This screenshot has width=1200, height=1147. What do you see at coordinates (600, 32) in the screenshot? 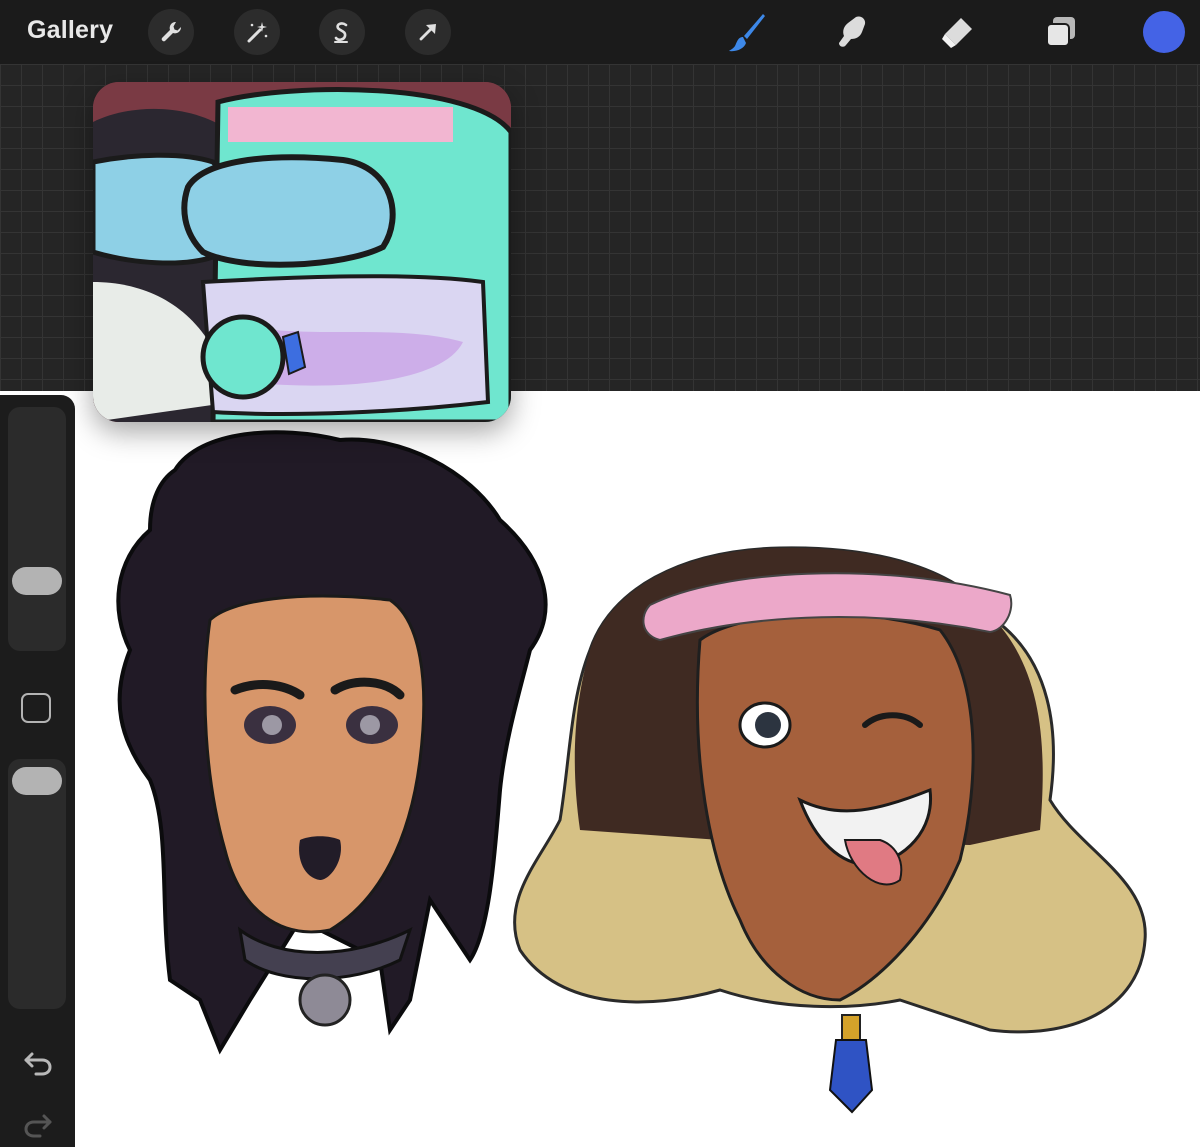
I see `top-toolbar: Gallery` at bounding box center [600, 32].